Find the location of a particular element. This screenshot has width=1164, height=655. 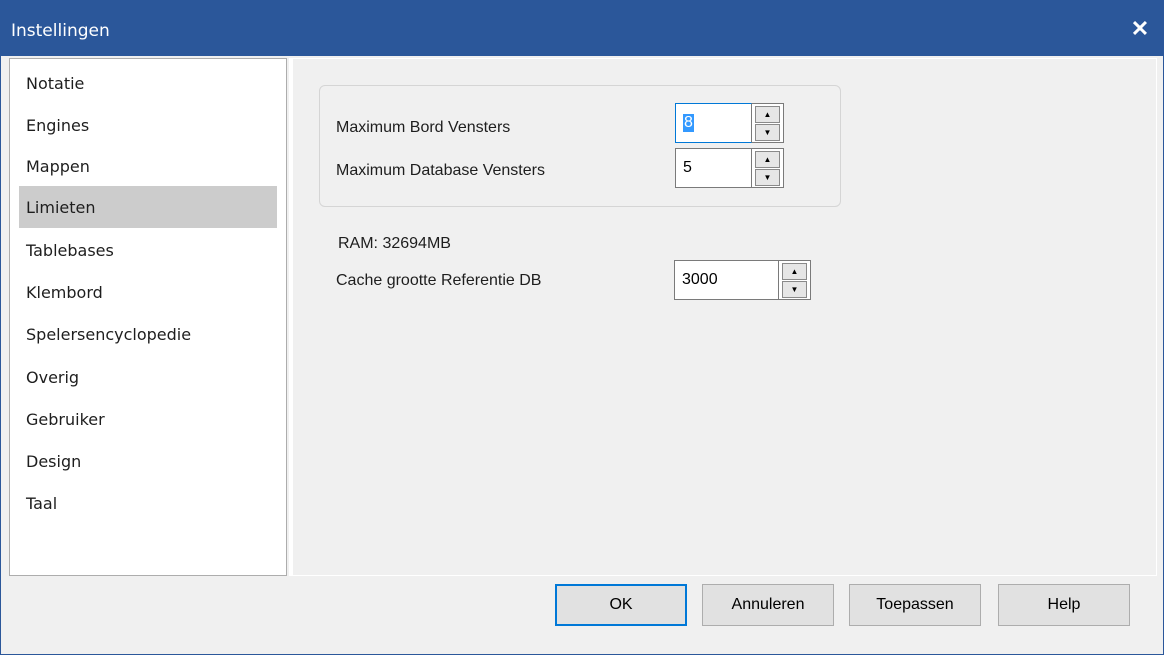

cancel-button: Annuleren is located at coordinates (768, 605).